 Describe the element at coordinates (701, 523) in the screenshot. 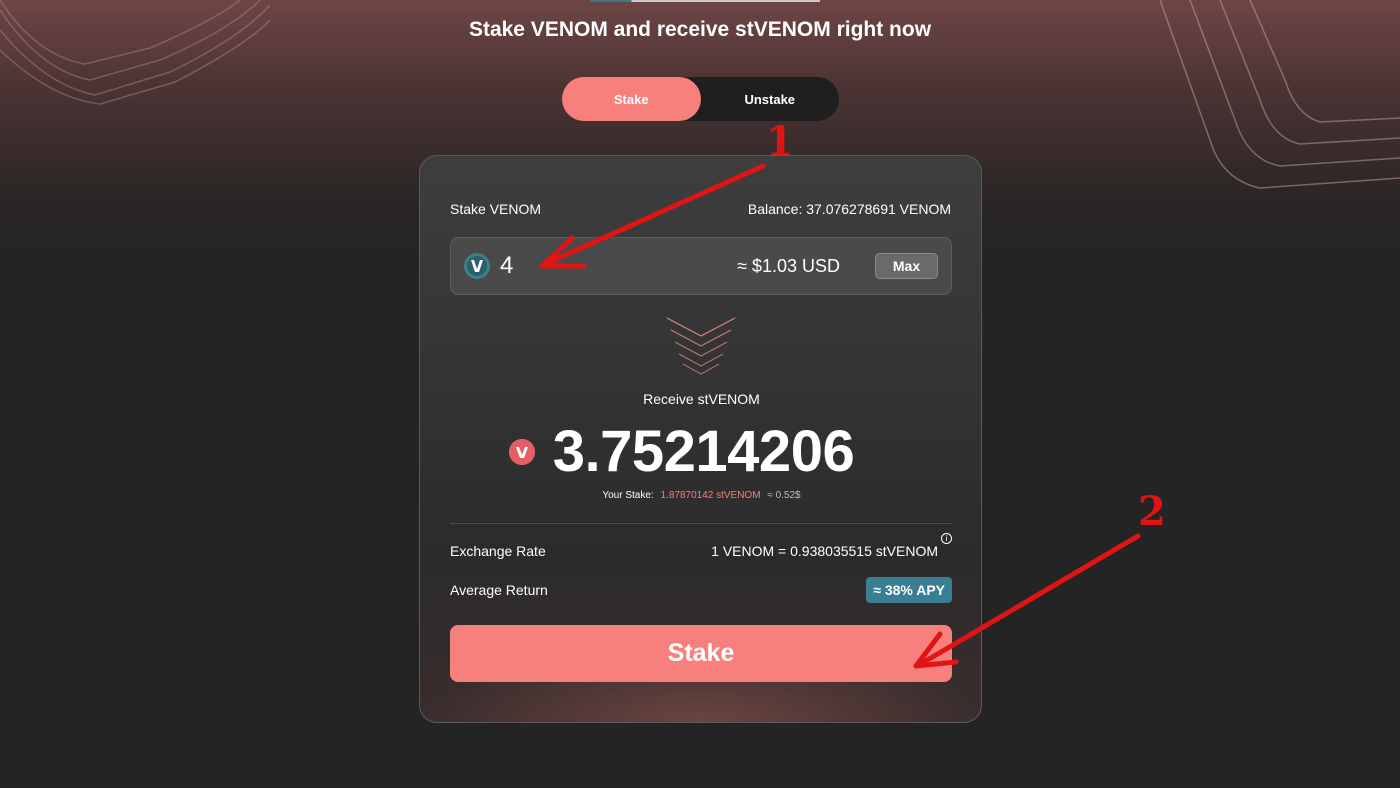

I see `divider` at that location.